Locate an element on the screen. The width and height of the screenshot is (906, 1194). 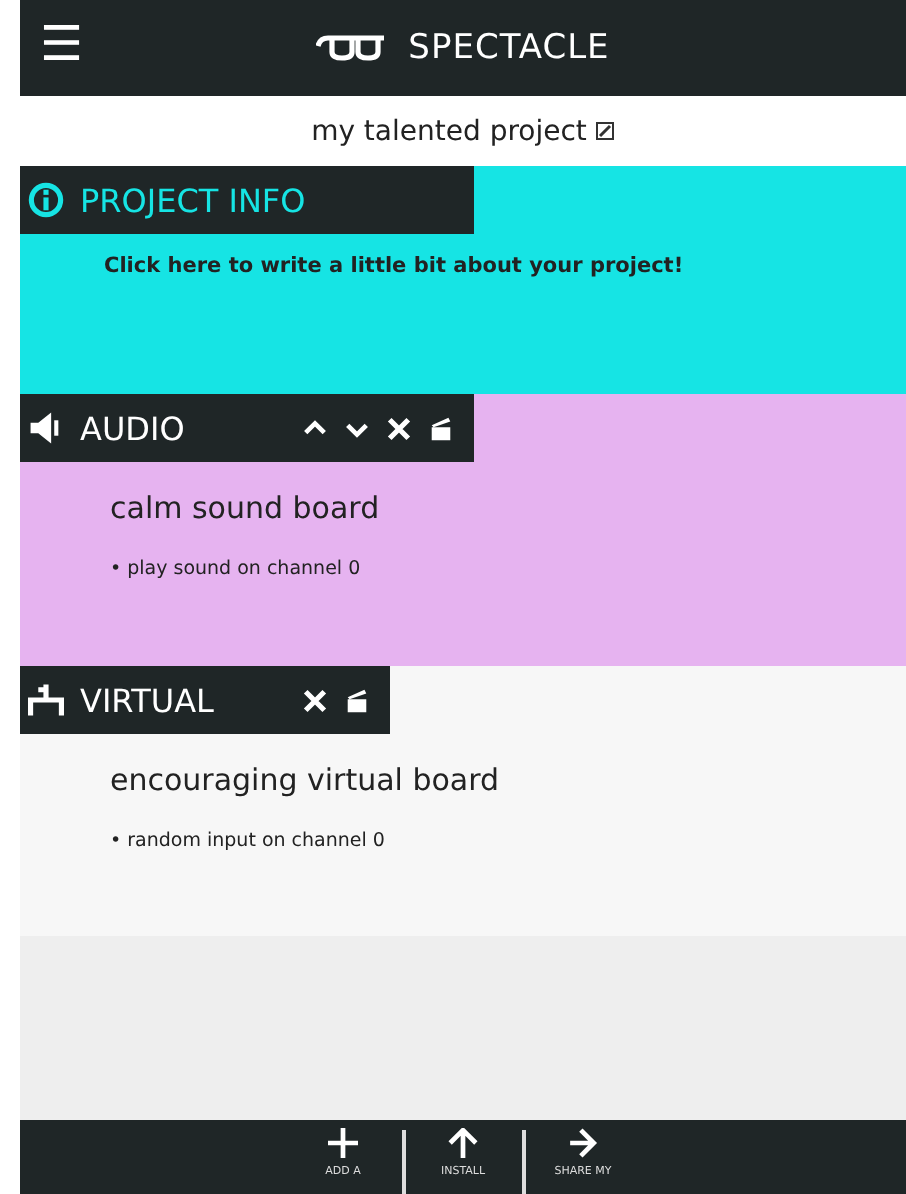
section-title: AUDIO is located at coordinates (132, 428).